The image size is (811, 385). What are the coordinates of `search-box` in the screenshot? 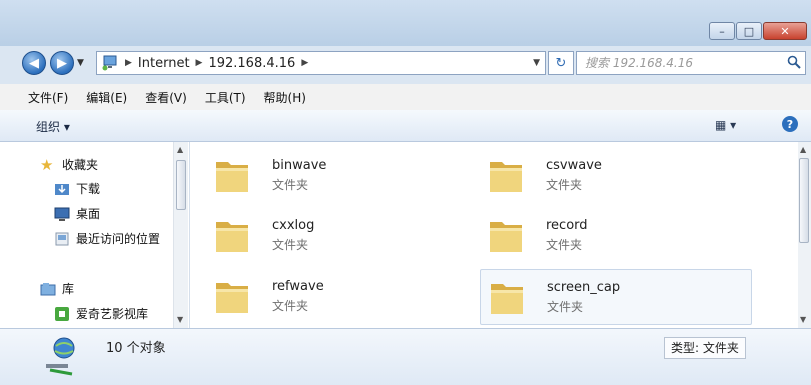 It's located at (691, 63).